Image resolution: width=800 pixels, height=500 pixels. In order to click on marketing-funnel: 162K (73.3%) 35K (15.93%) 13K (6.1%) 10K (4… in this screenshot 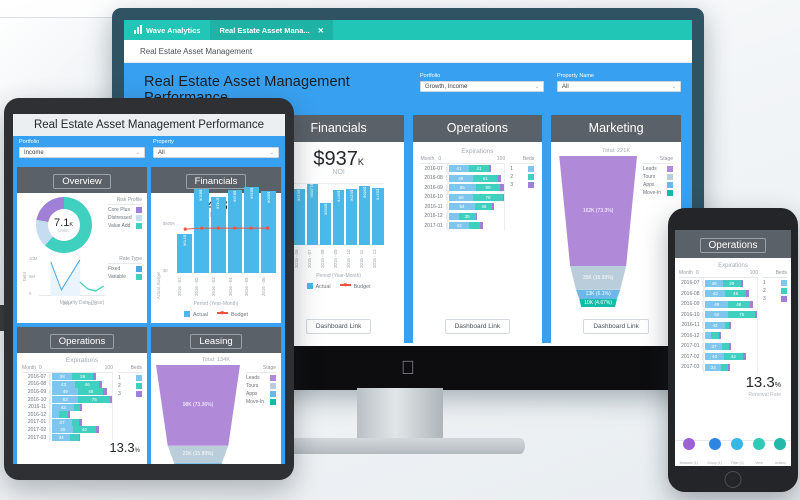, I will do `click(598, 231)`.